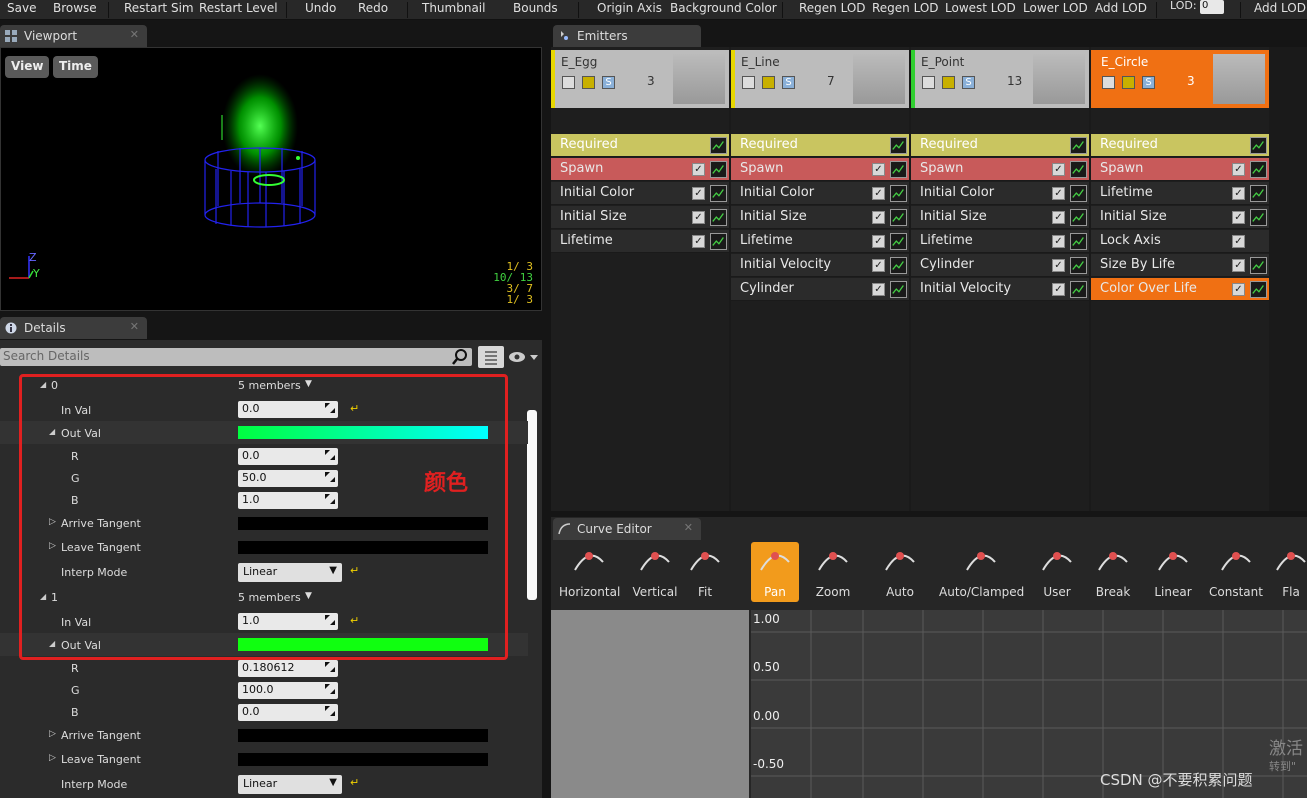 The height and width of the screenshot is (798, 1307). I want to click on tab-details: Details ✕, so click(73, 328).